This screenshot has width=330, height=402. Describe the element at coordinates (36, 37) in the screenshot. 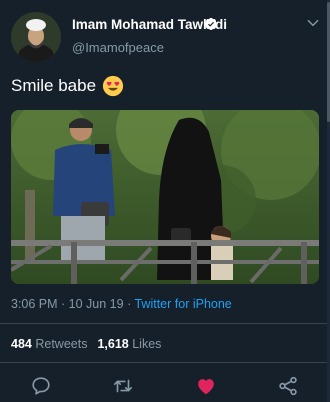

I see `avatar` at that location.